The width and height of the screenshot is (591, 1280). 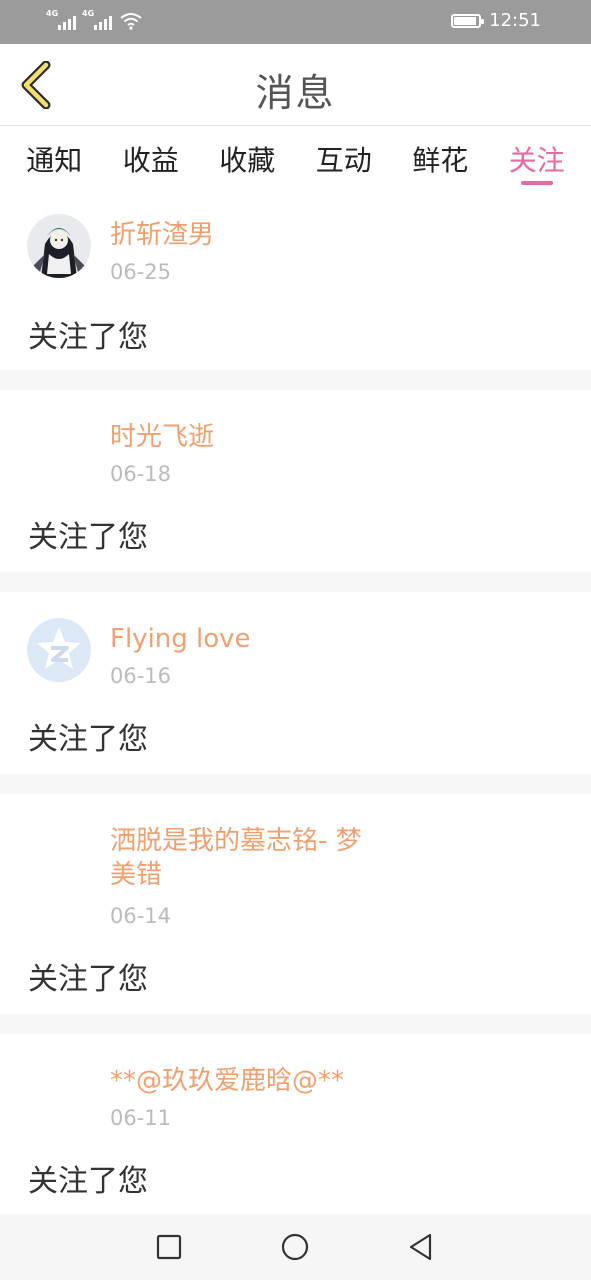 I want to click on nav-back-button, so click(x=421, y=1247).